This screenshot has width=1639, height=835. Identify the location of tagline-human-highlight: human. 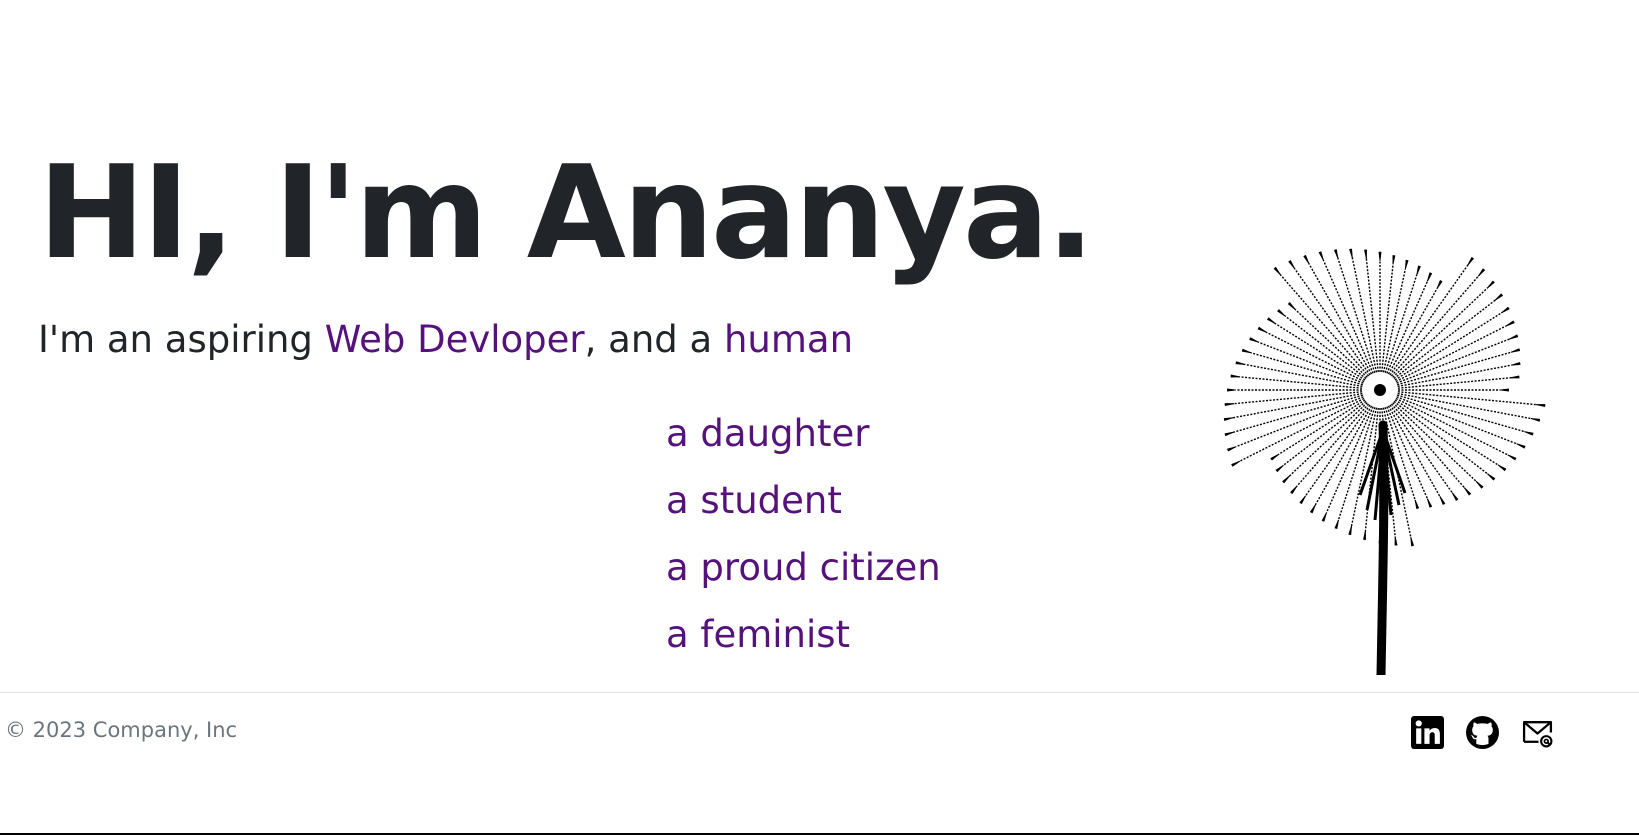
(788, 339).